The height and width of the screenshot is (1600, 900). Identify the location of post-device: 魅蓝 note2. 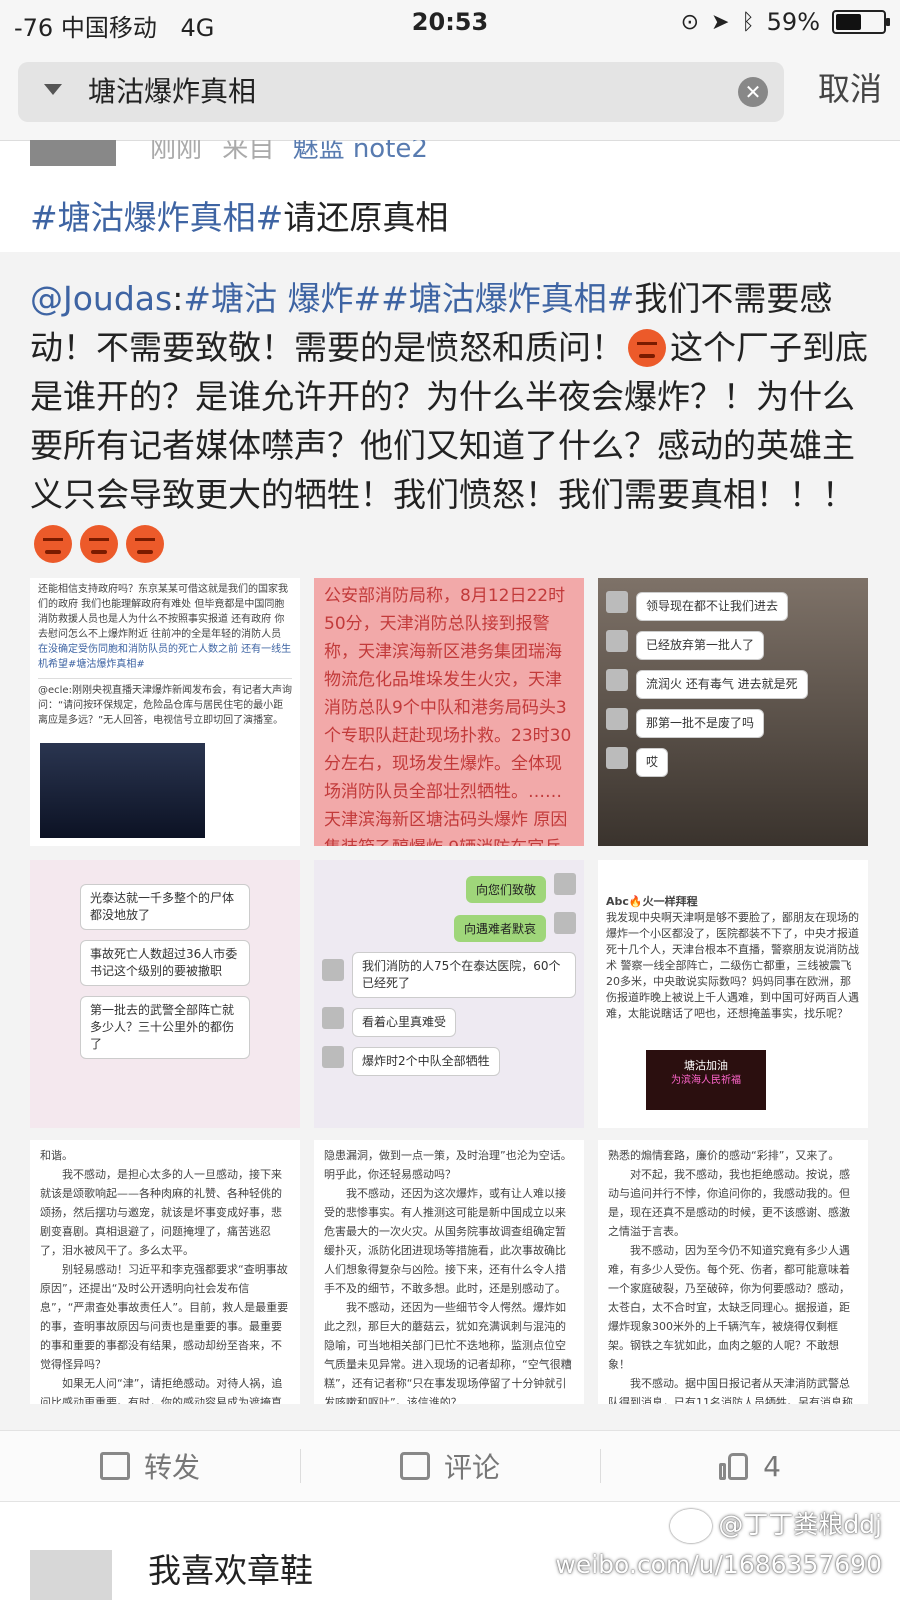
(360, 152).